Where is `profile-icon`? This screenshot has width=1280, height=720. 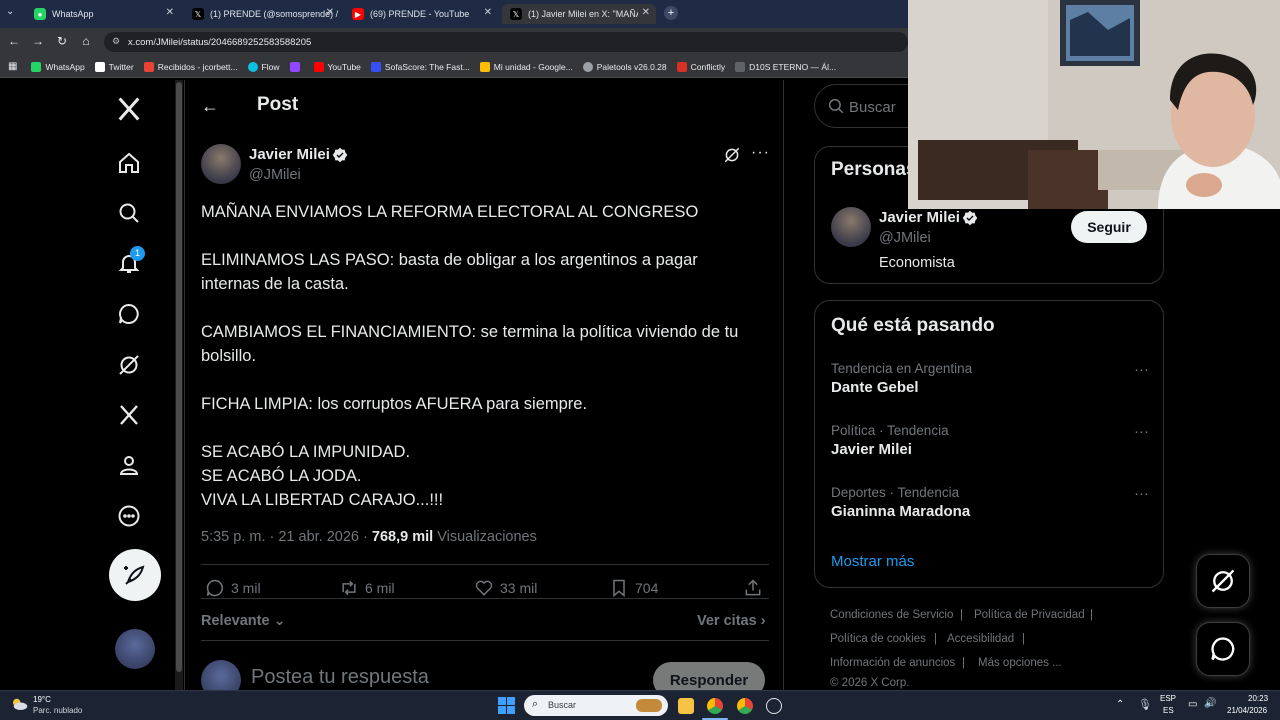
profile-icon is located at coordinates (129, 465).